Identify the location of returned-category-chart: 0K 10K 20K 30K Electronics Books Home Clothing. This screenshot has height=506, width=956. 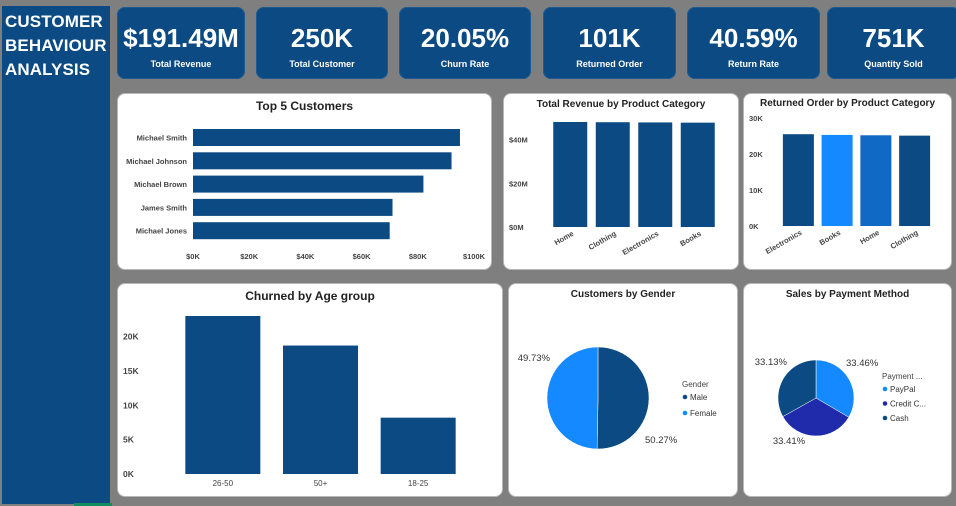
(840, 185).